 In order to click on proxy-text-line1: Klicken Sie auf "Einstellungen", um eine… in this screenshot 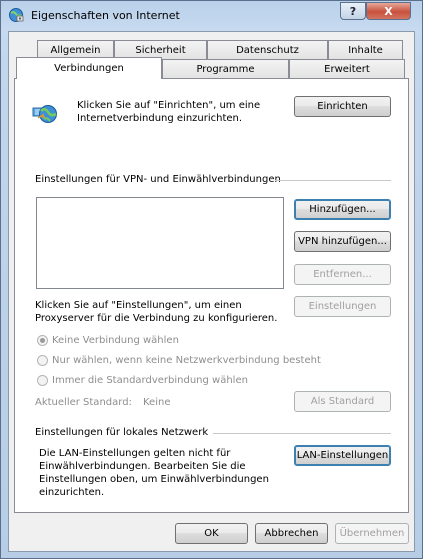, I will do `click(138, 305)`.